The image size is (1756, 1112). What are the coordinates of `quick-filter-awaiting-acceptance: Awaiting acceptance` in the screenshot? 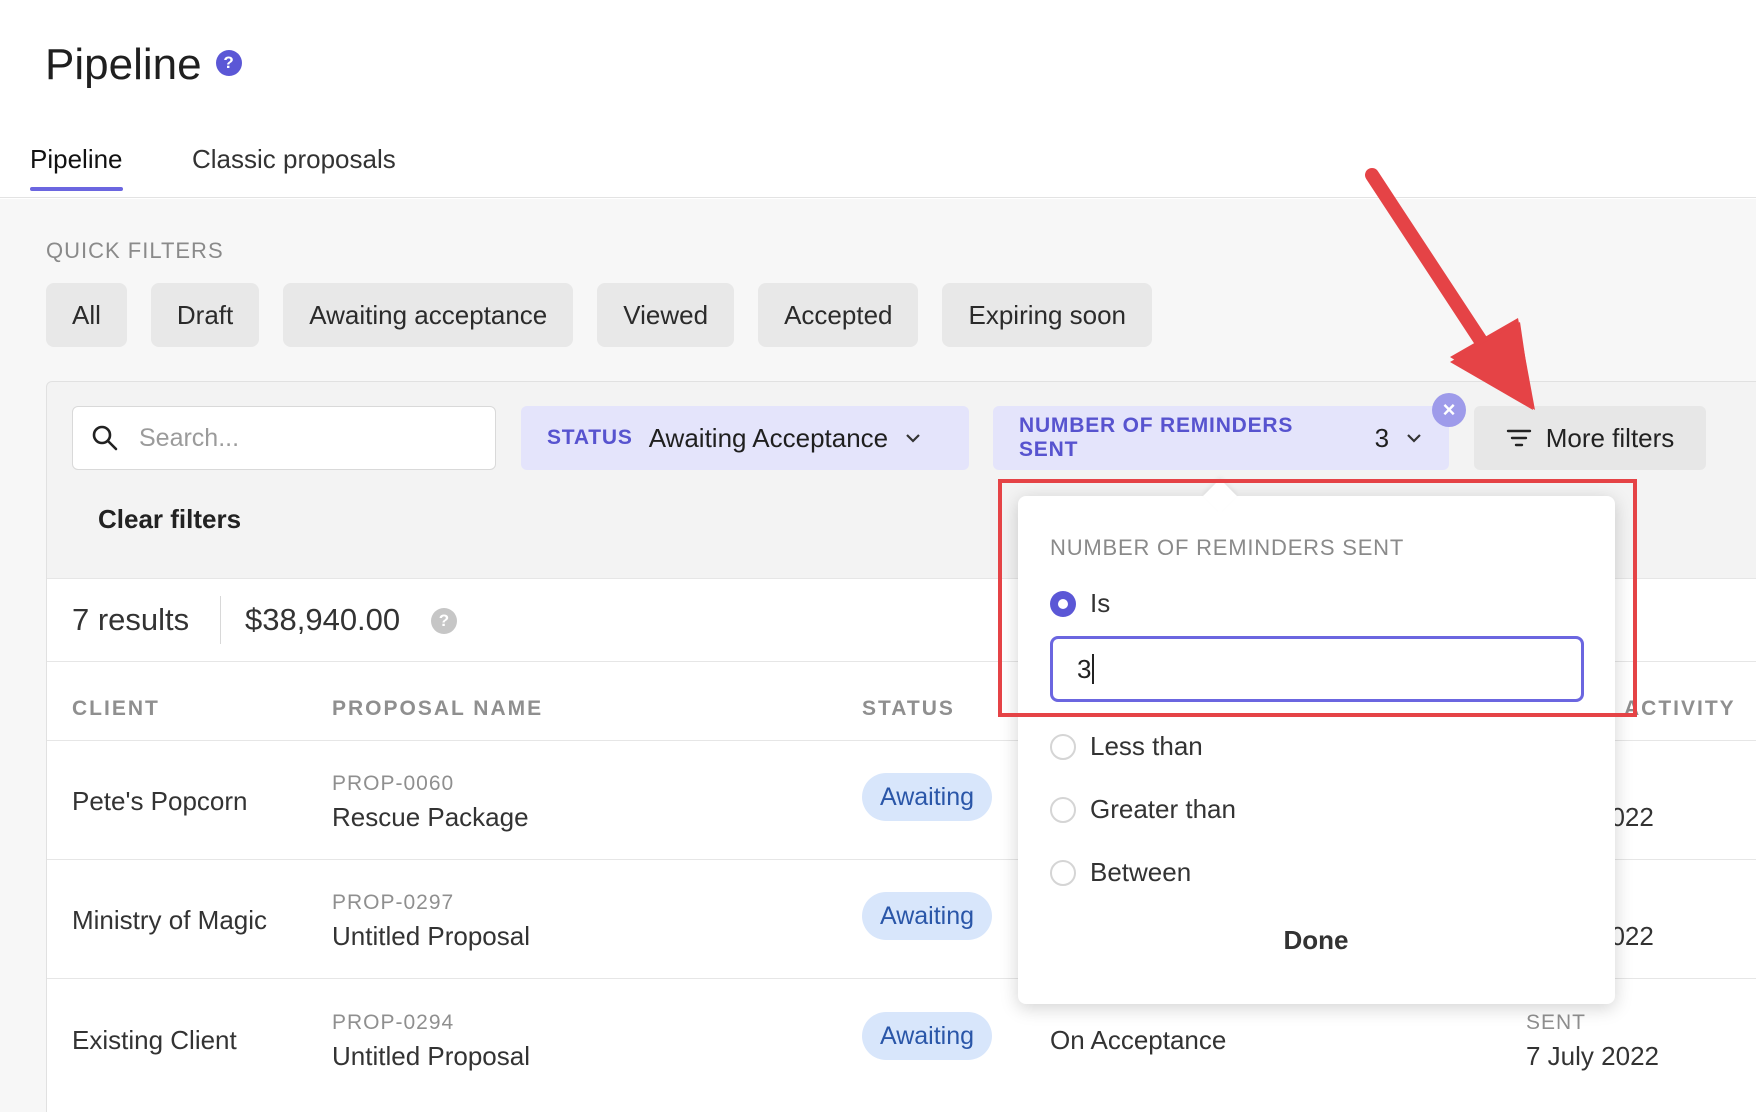 It's located at (428, 315).